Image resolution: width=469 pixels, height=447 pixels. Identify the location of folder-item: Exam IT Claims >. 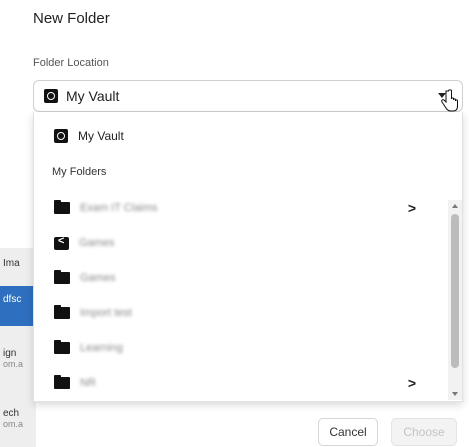
(240, 208).